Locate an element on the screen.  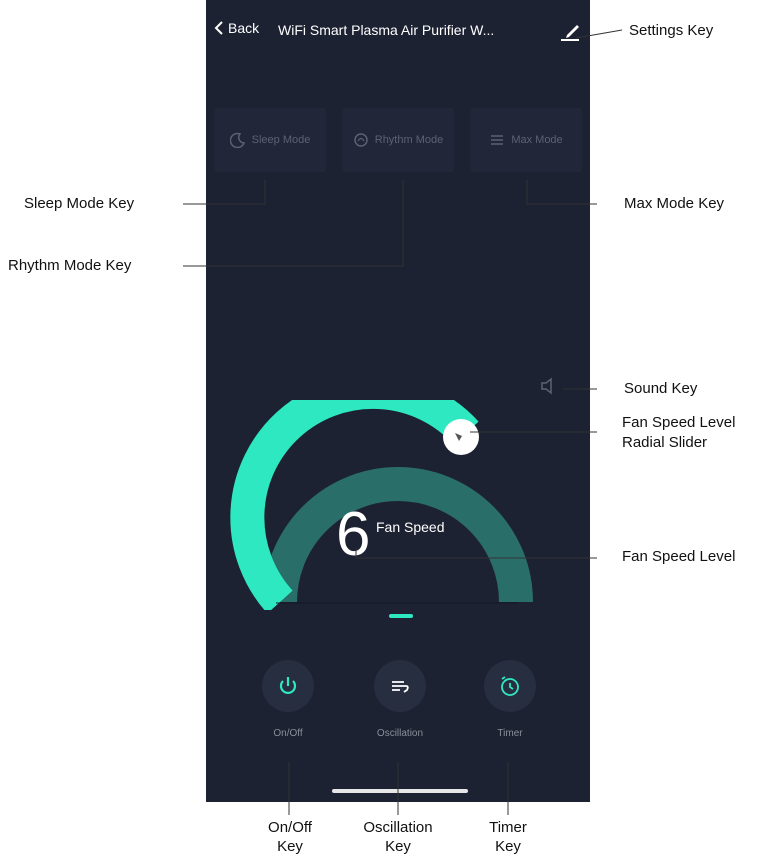
chevron-left-icon is located at coordinates (218, 28).